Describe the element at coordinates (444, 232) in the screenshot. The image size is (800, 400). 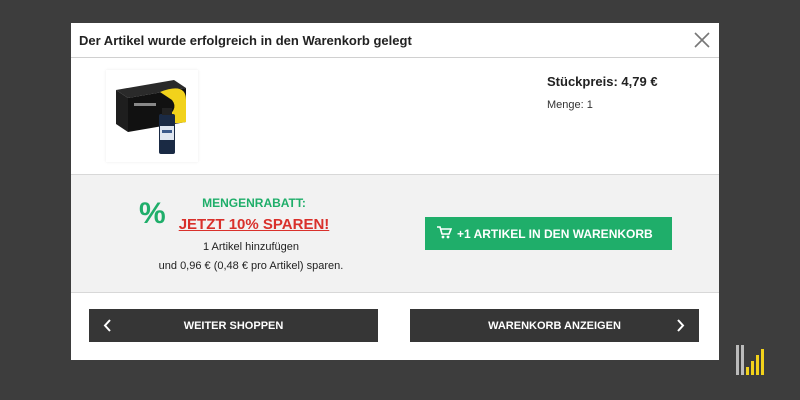
I see `cart-icon` at that location.